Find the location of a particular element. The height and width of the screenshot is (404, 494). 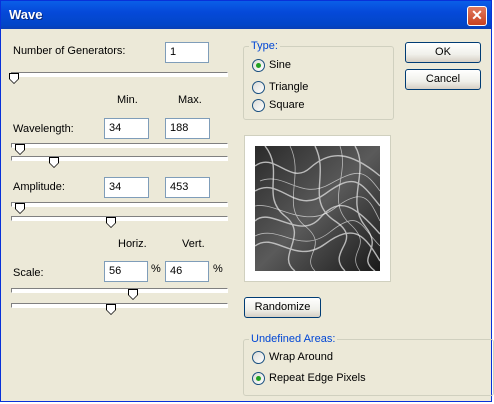

type-triangle-radio is located at coordinates (258, 87).